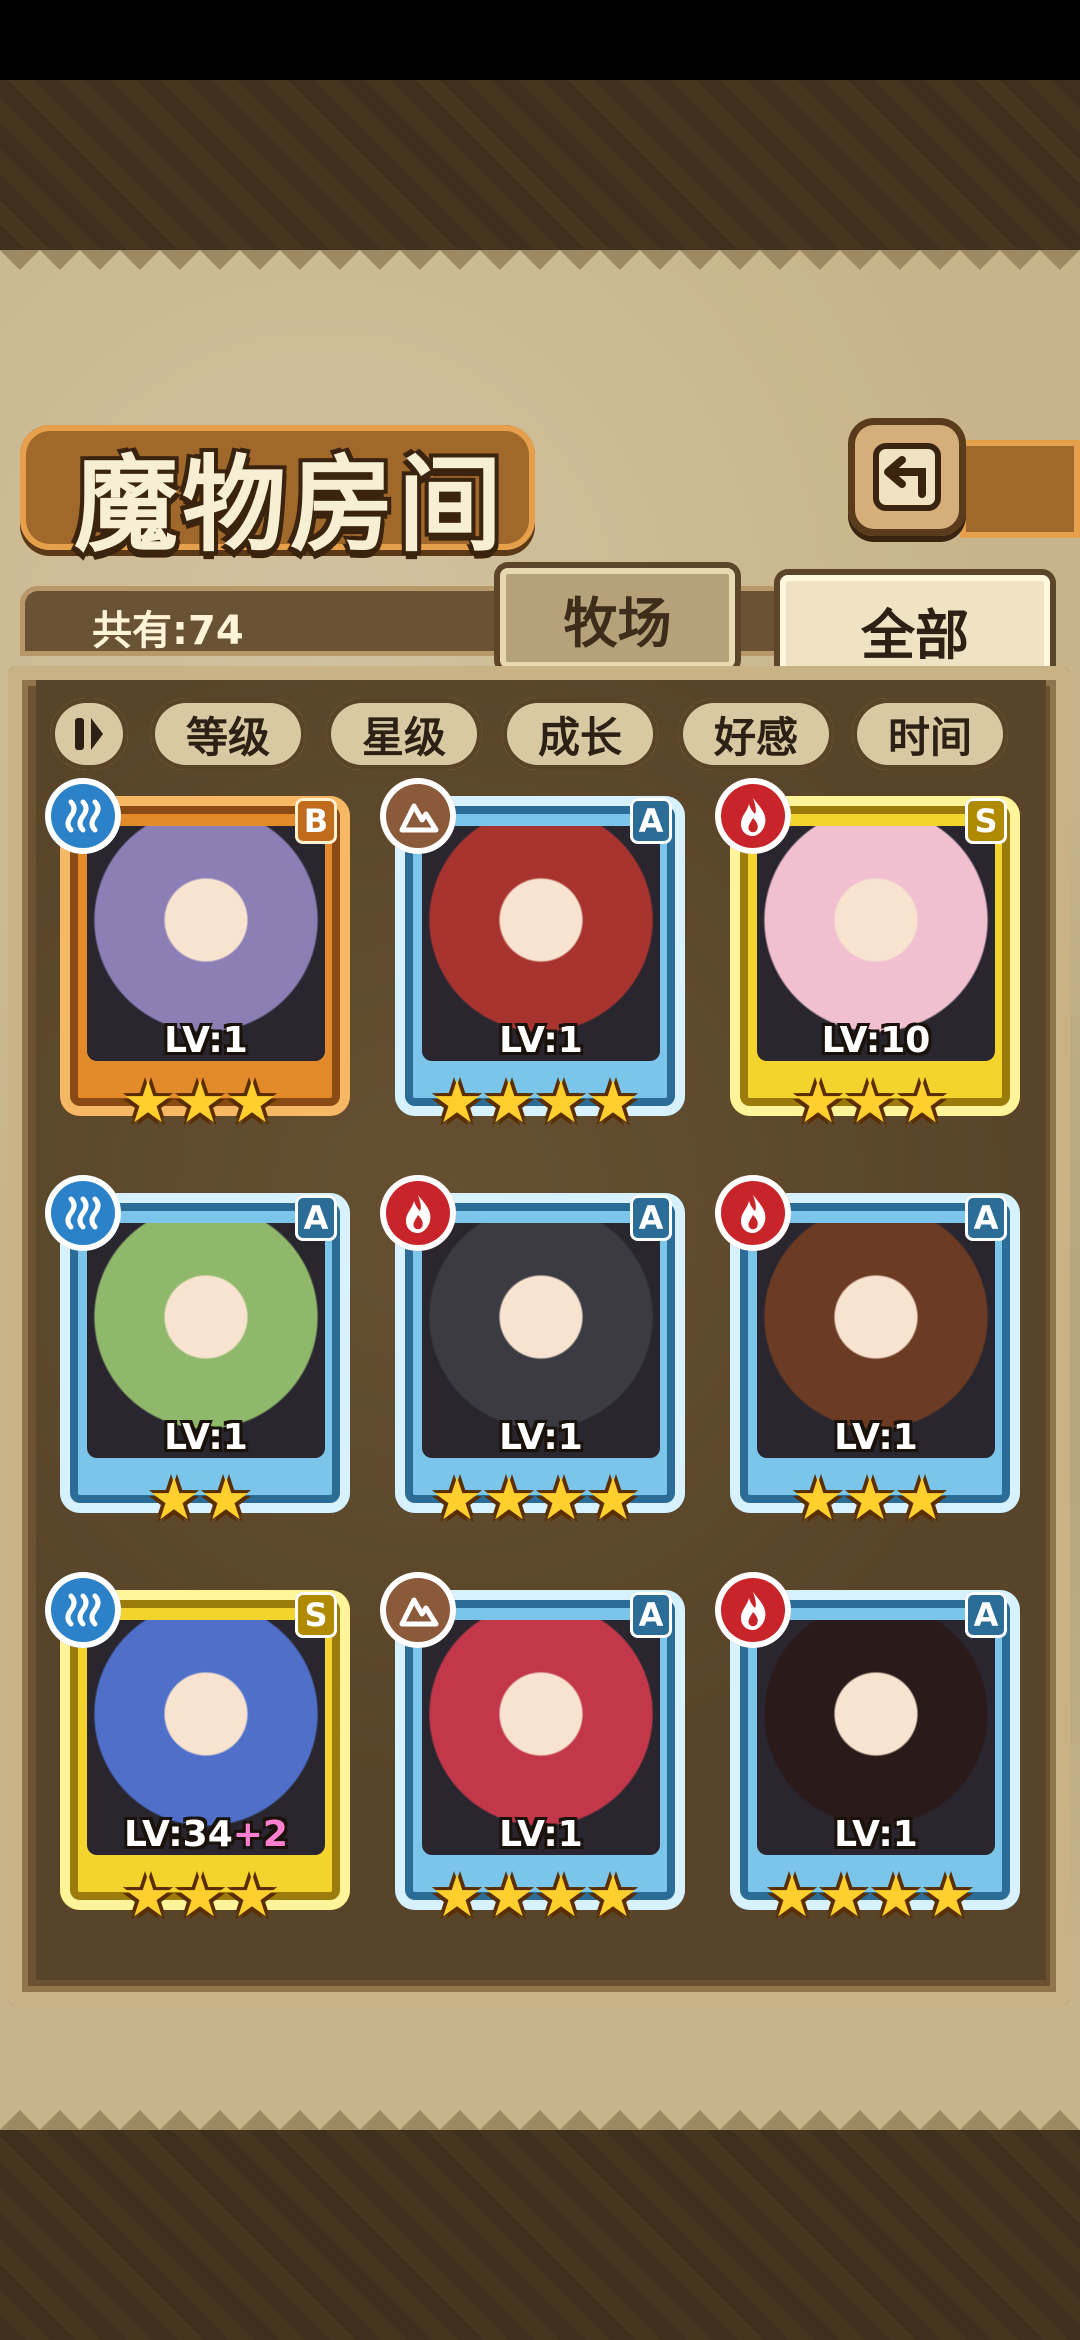 The height and width of the screenshot is (2340, 1080). I want to click on top-decor-band, so click(540, 165).